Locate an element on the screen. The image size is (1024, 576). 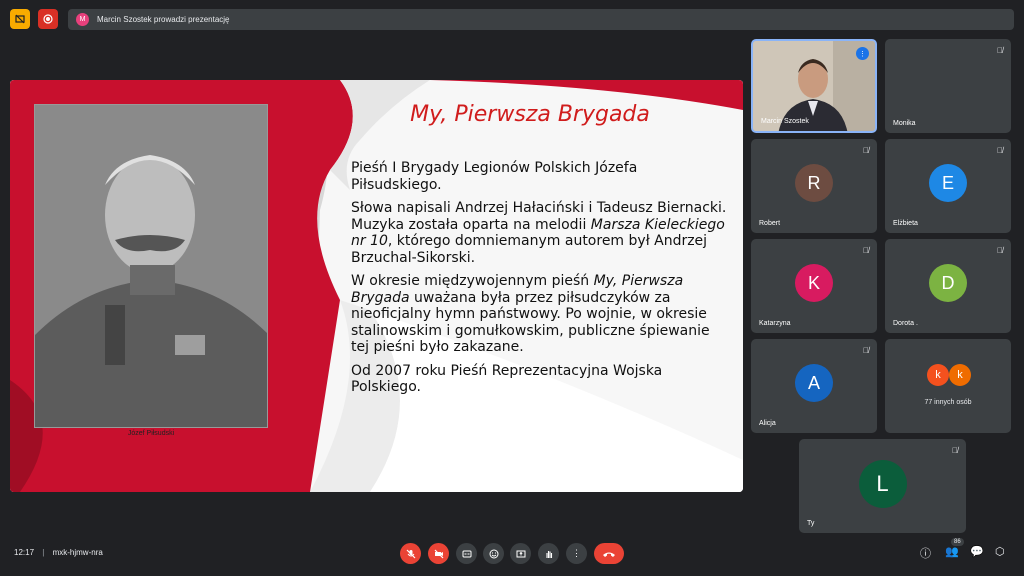
captions-button is located at coordinates (466, 553).